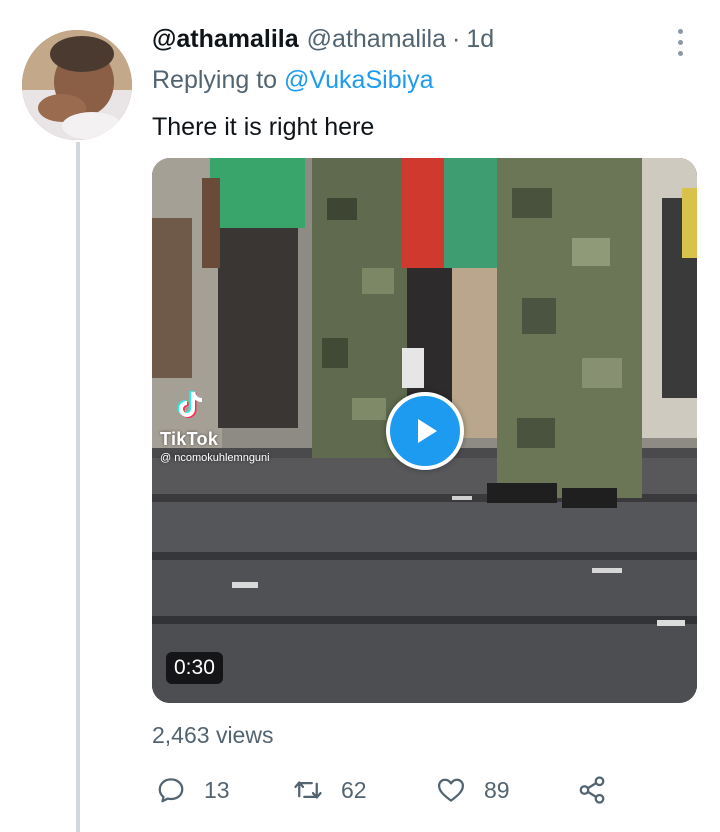 This screenshot has width=720, height=832. Describe the element at coordinates (193, 790) in the screenshot. I see `reply-button: 13` at that location.